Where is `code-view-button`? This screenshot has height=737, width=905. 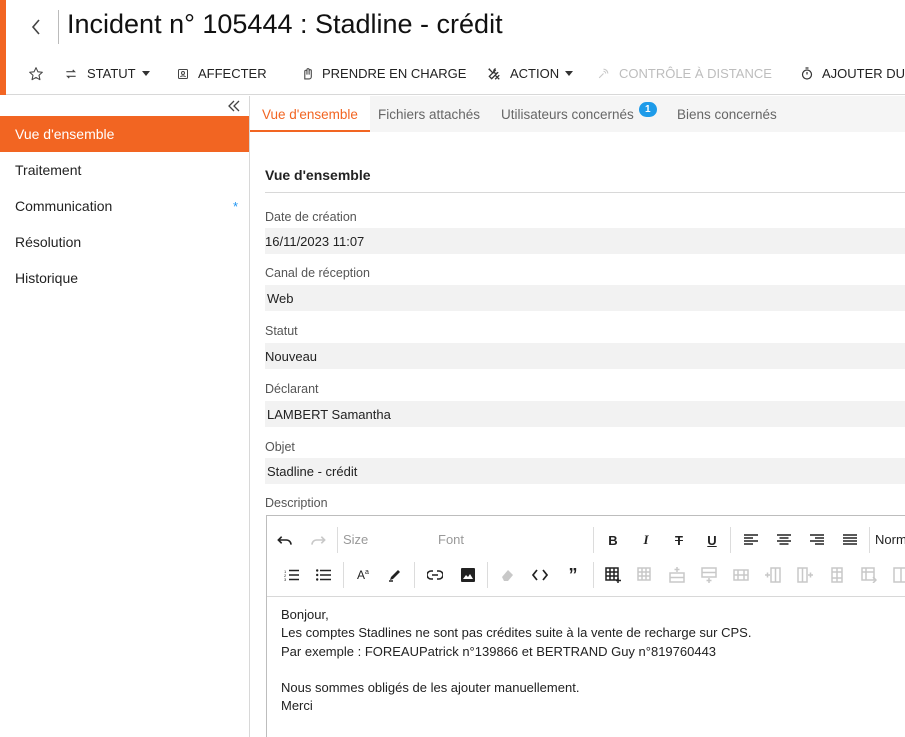 code-view-button is located at coordinates (540, 575).